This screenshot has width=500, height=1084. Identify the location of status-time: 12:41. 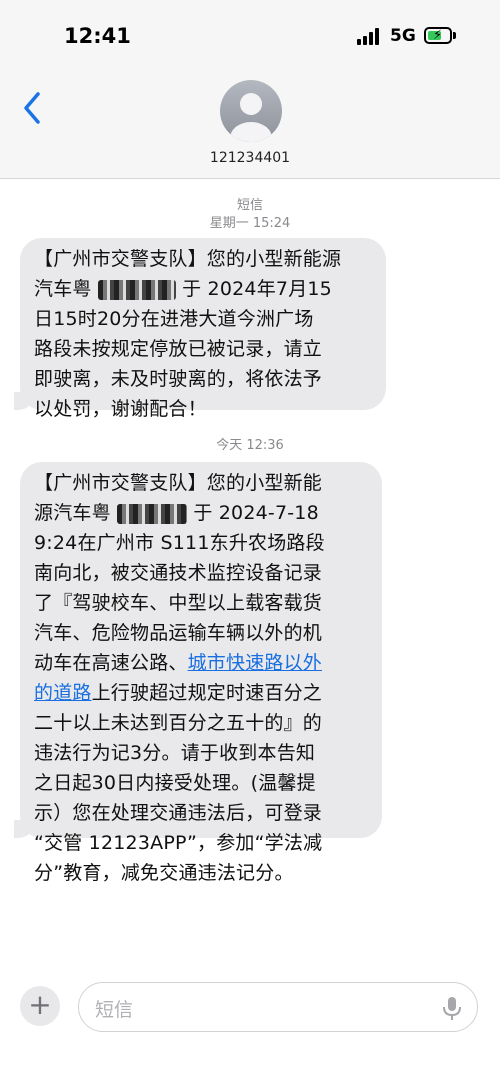
(97, 36).